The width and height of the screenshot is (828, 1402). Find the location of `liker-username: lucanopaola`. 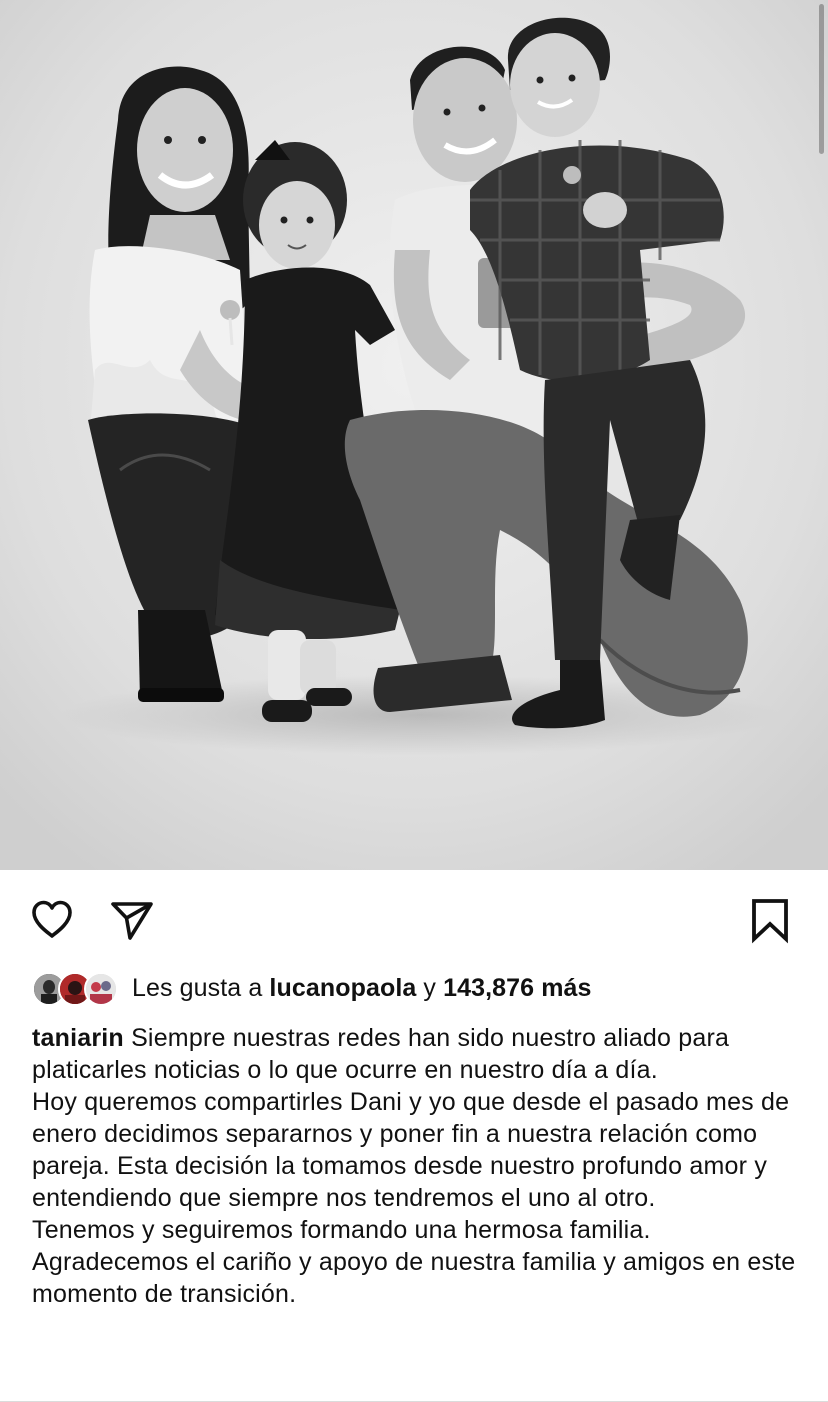

liker-username: lucanopaola is located at coordinates (342, 988).